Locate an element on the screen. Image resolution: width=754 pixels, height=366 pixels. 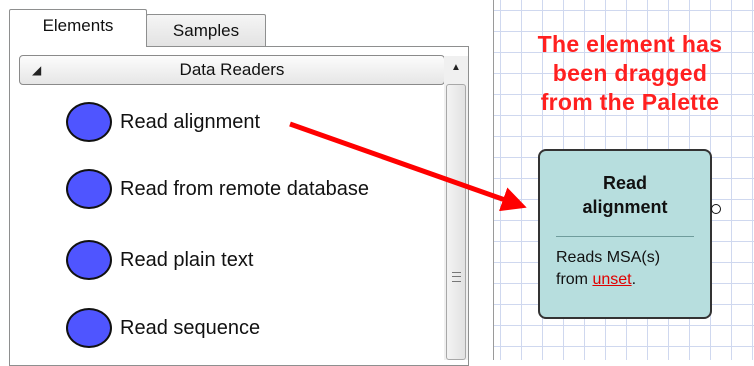
group-header-data-readers: ◢ Data Readers is located at coordinates (232, 70).